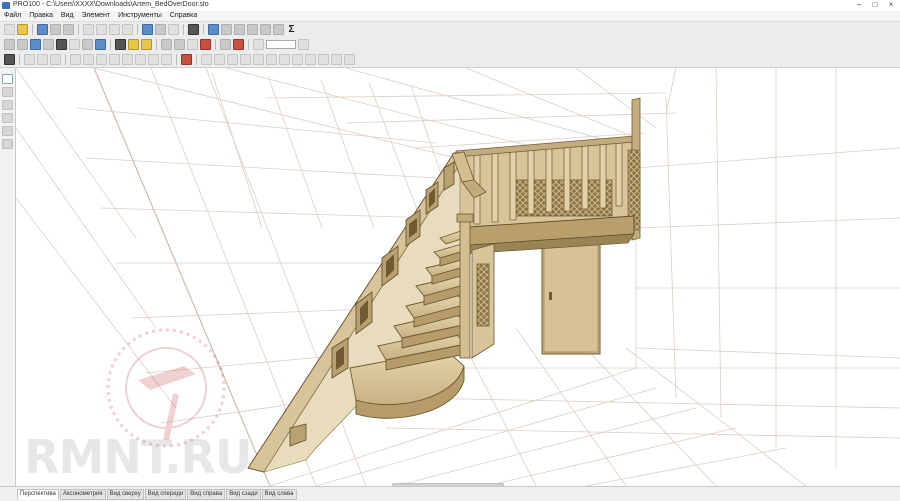 The width and height of the screenshot is (900, 501). What do you see at coordinates (239, 29) in the screenshot?
I see `sheet-icon` at bounding box center [239, 29].